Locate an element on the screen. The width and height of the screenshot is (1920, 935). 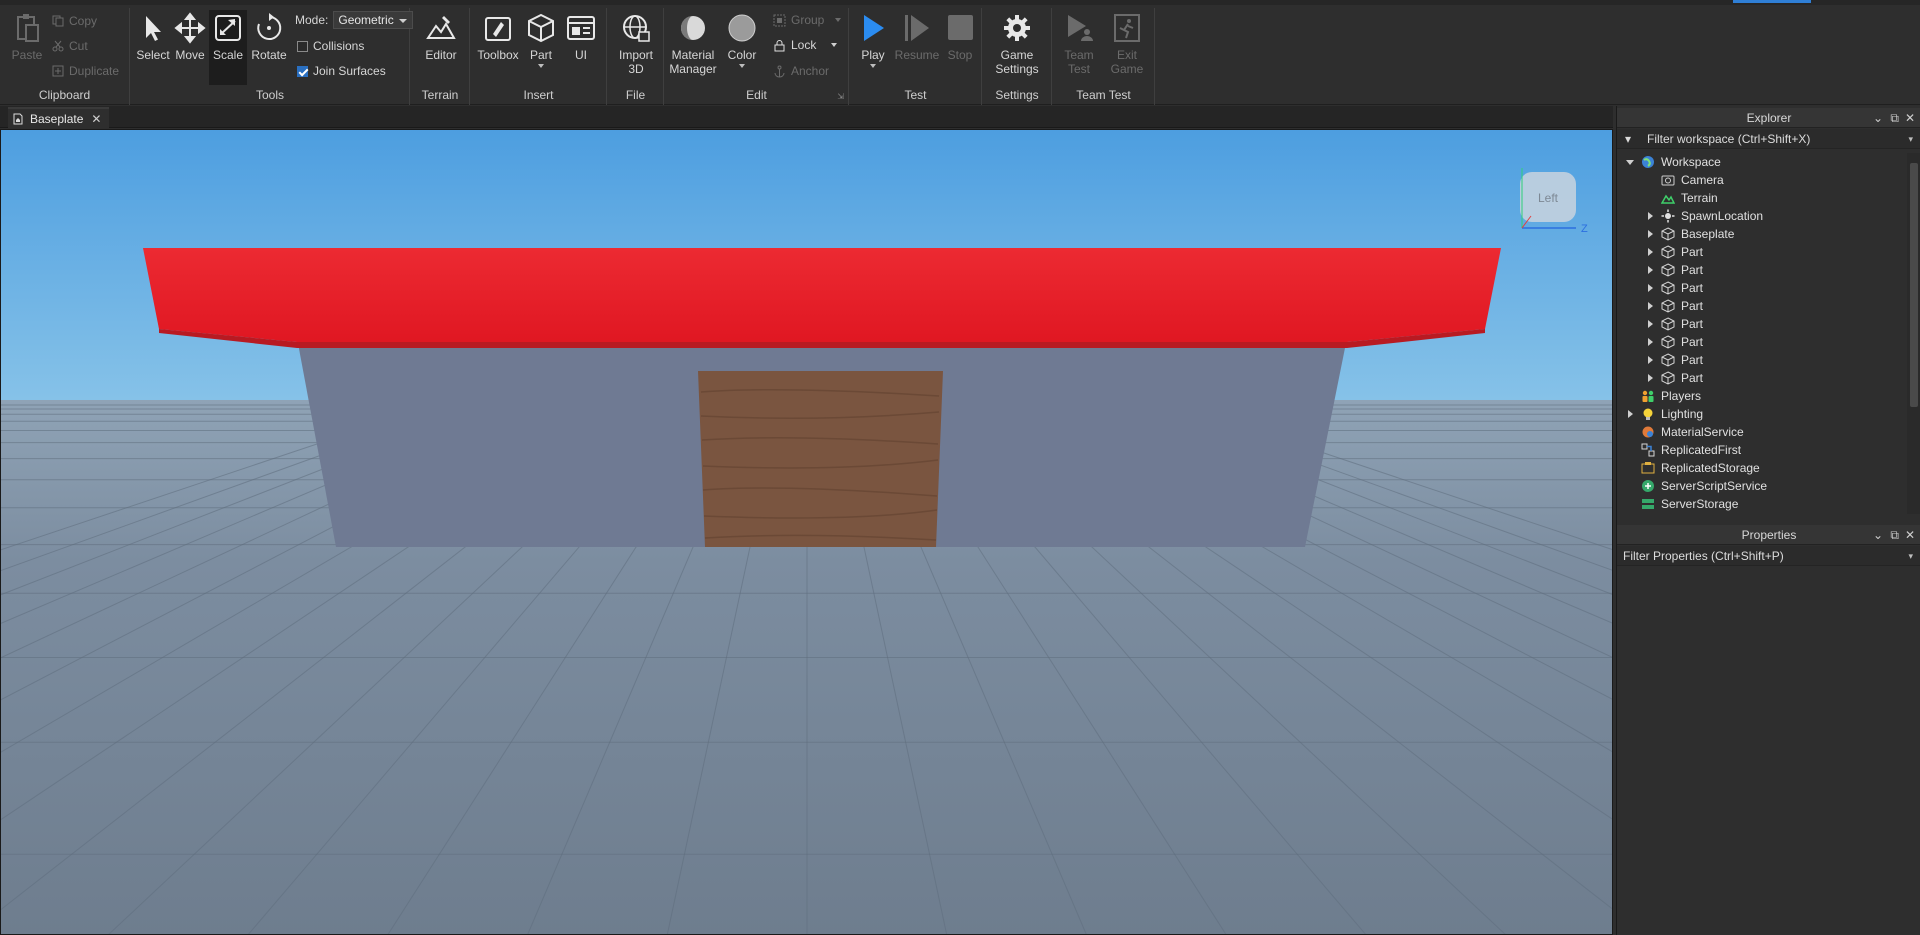
move-tool-button: Move is located at coordinates (190, 37).